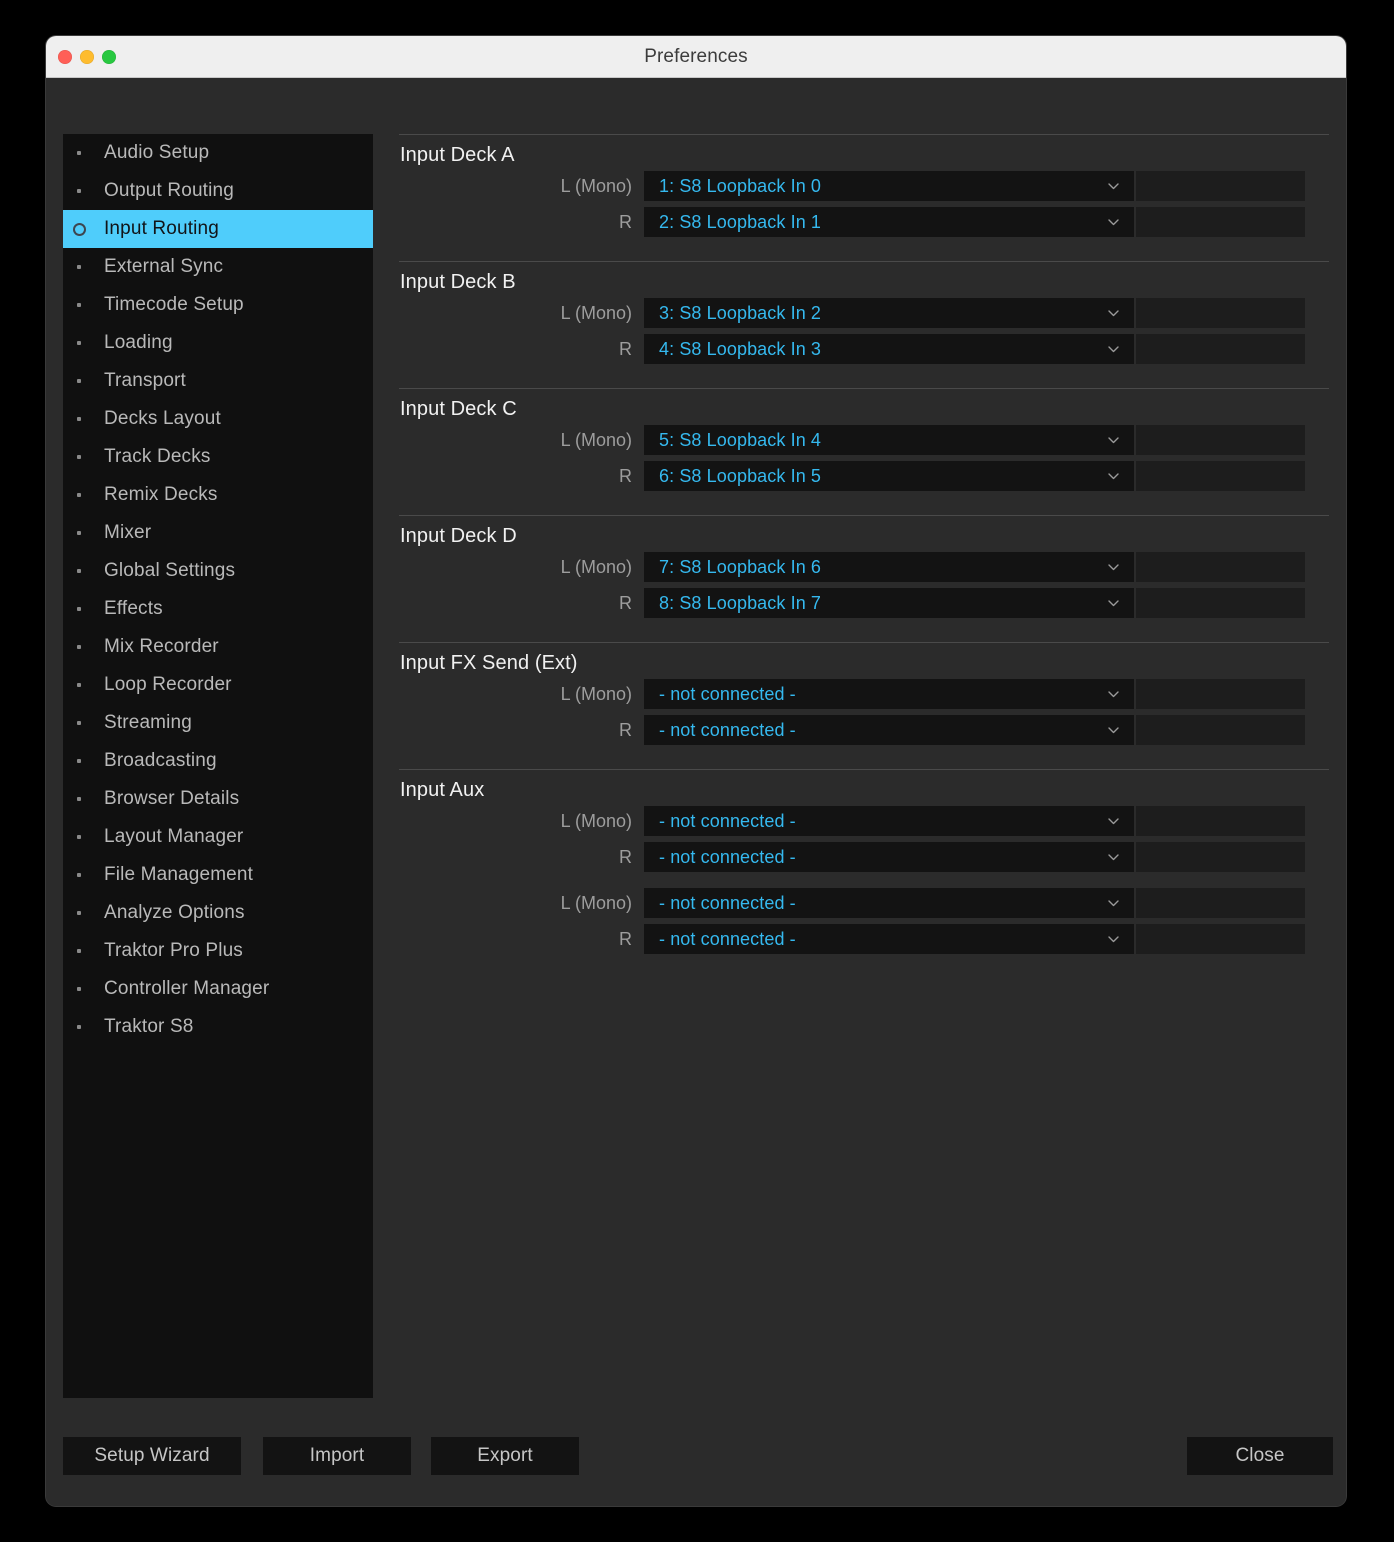 The height and width of the screenshot is (1542, 1394). I want to click on routing-row: R 8: S8 Loopback In 7, so click(864, 603).